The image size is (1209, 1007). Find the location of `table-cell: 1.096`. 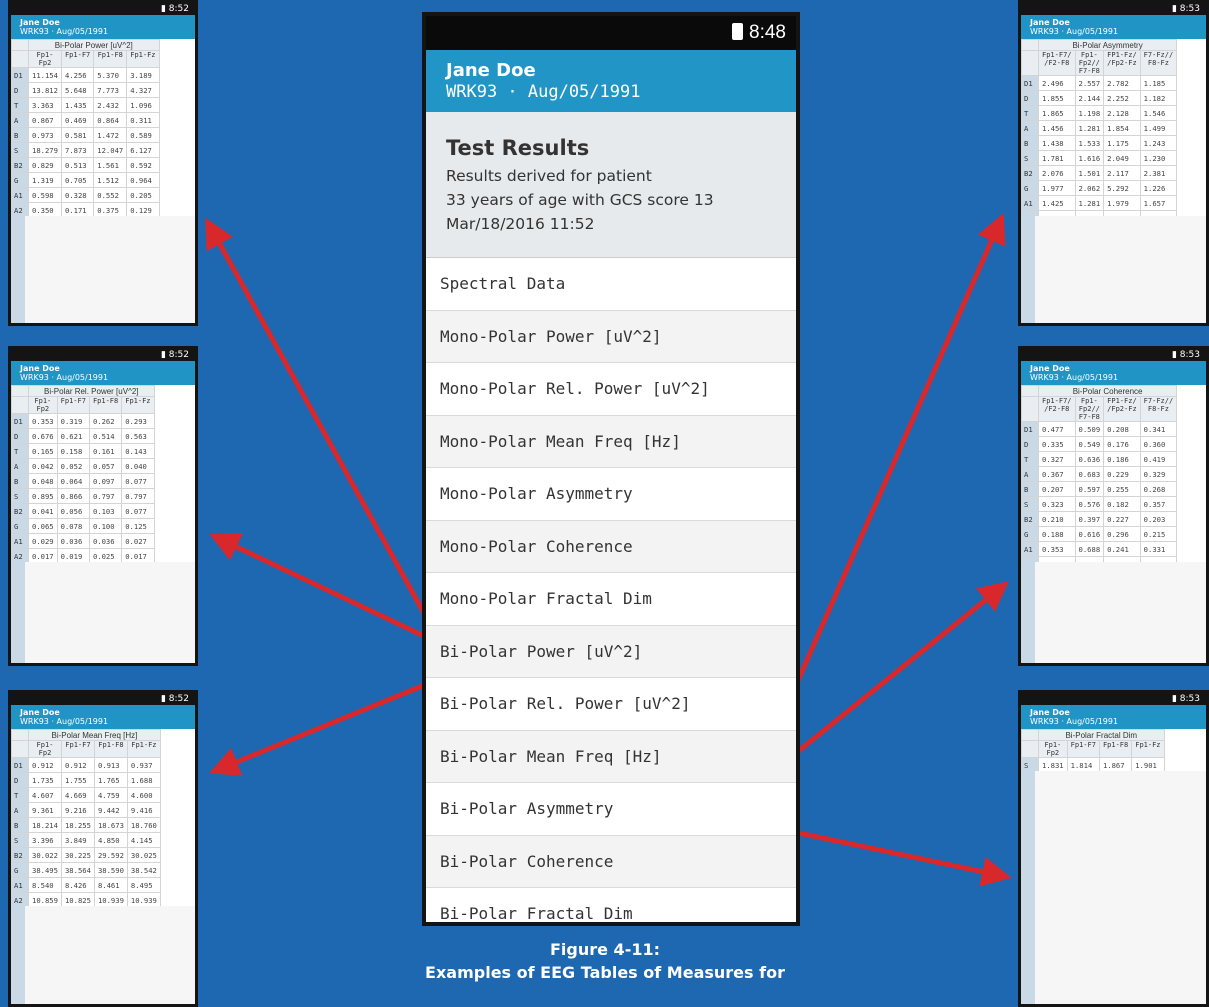

table-cell: 1.096 is located at coordinates (143, 105).